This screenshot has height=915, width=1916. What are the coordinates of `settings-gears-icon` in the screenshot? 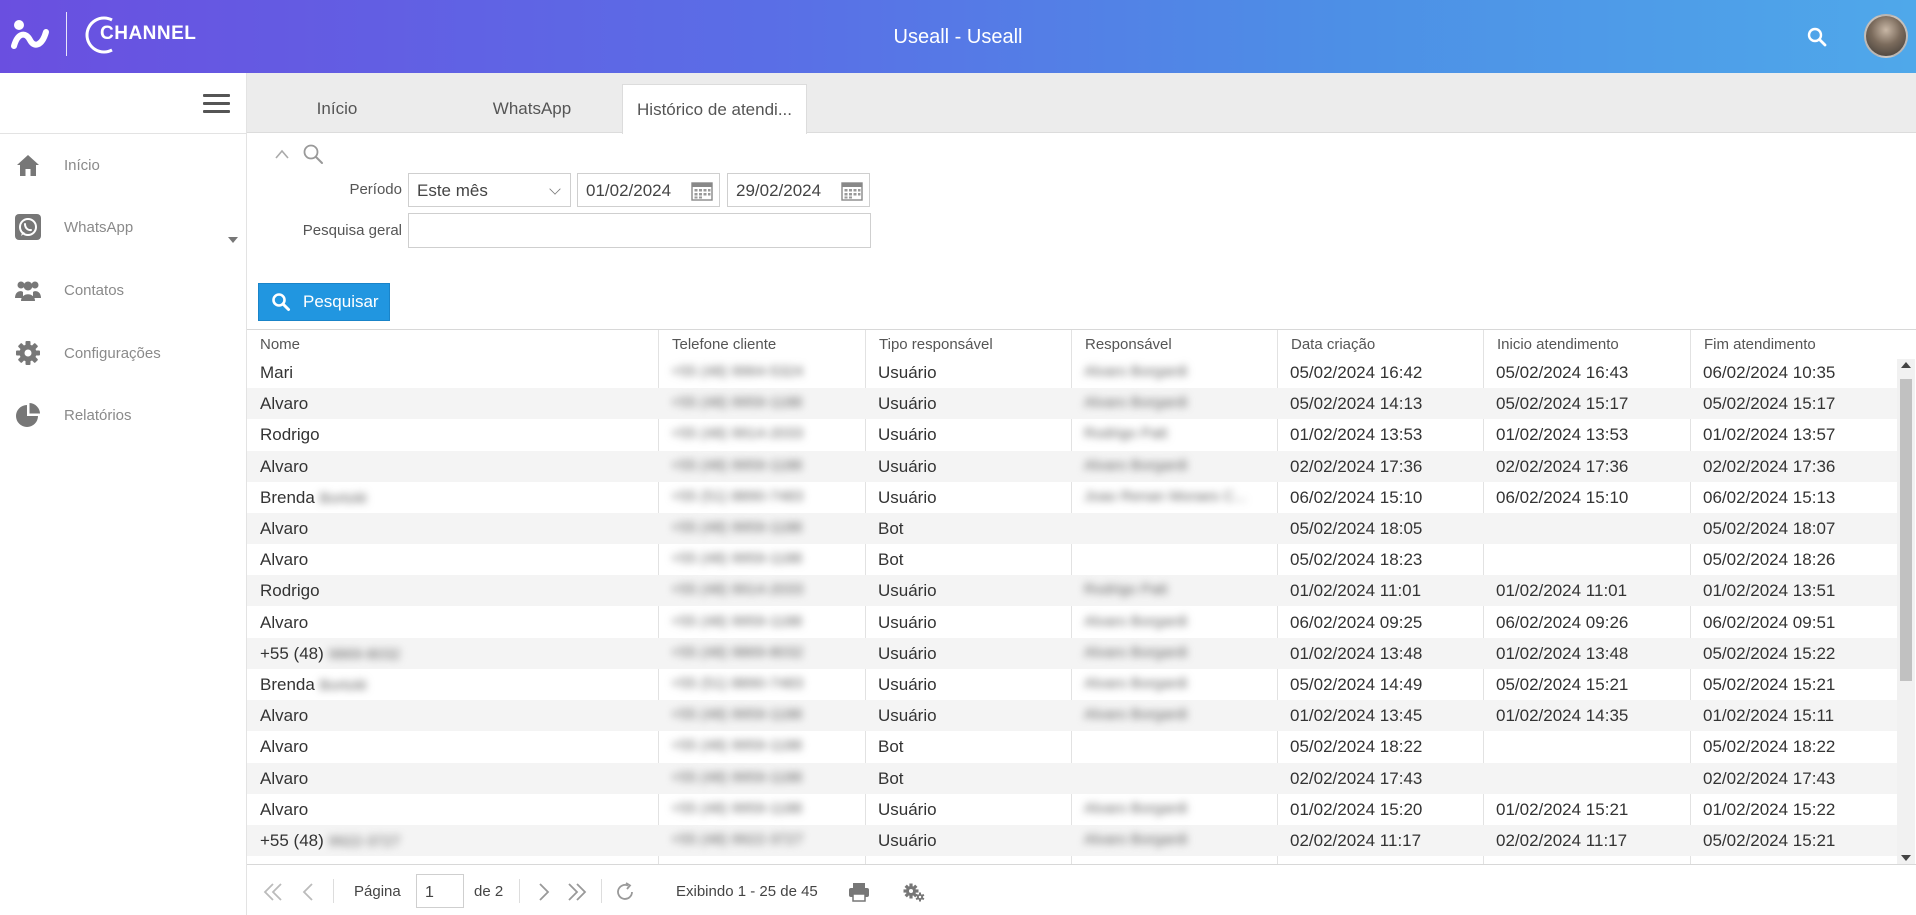 It's located at (914, 892).